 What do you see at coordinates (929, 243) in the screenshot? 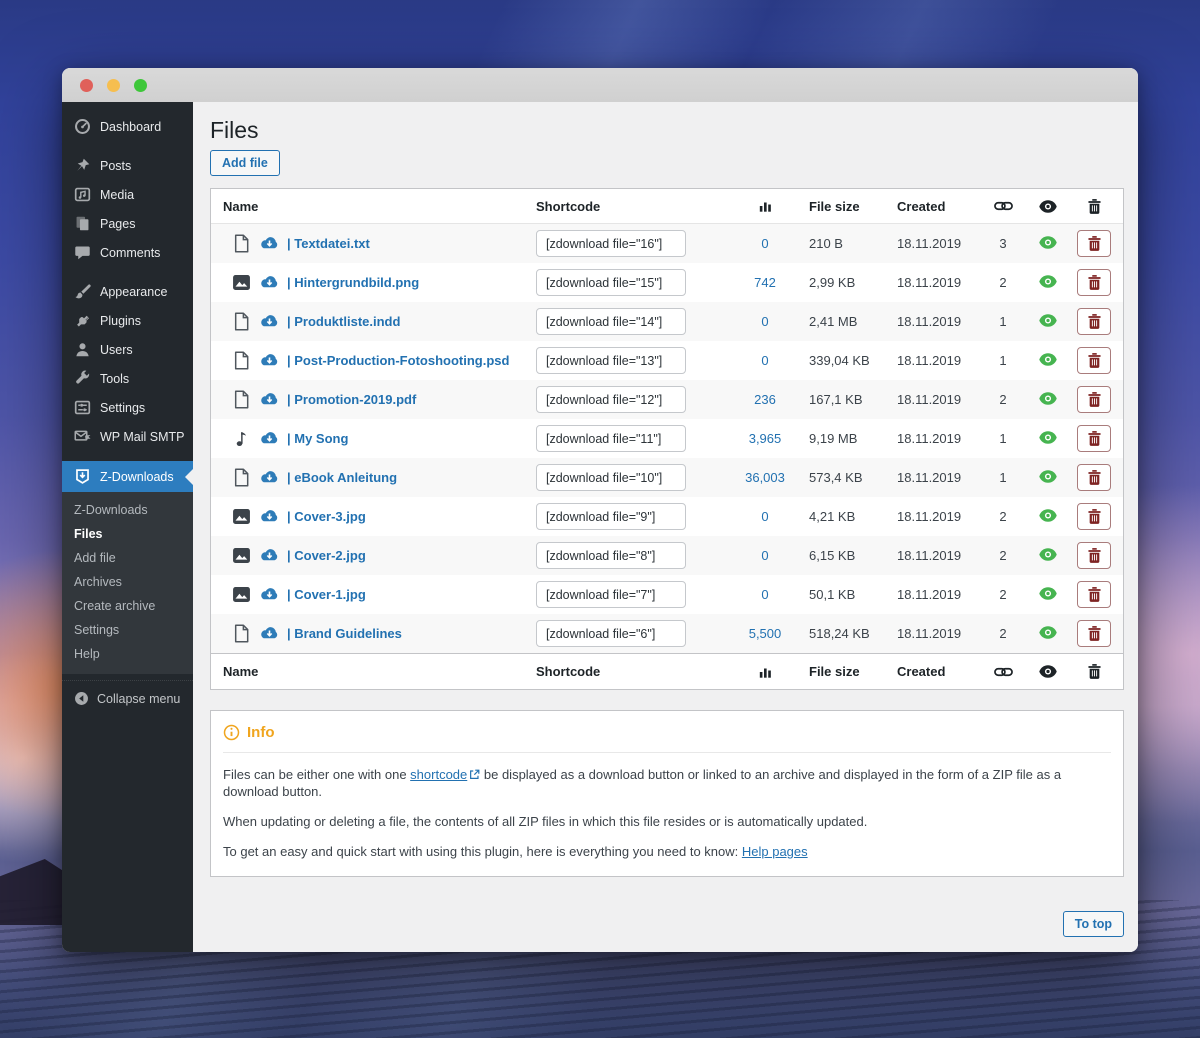
I see `created-date-value: 18.11.2019` at bounding box center [929, 243].